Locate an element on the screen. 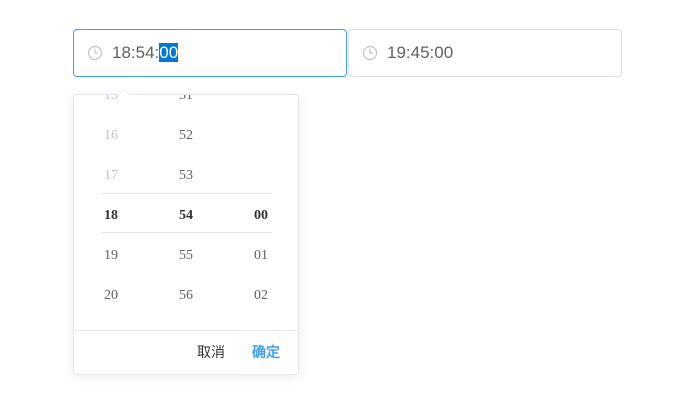 Image resolution: width=690 pixels, height=416 pixels. hour-item: 15 is located at coordinates (111, 100).